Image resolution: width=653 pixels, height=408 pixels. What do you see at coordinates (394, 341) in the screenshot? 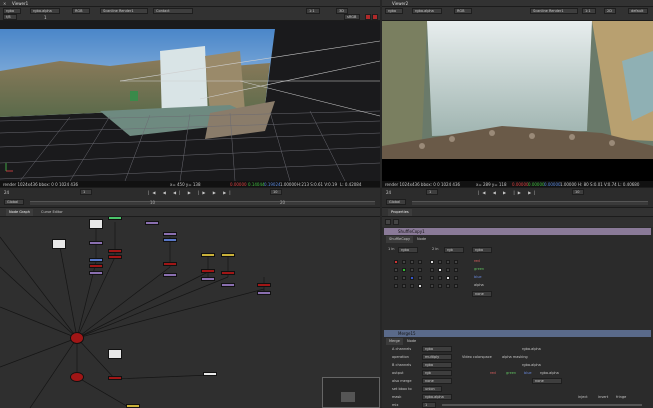
I see `tab-merge: Merge` at bounding box center [394, 341].